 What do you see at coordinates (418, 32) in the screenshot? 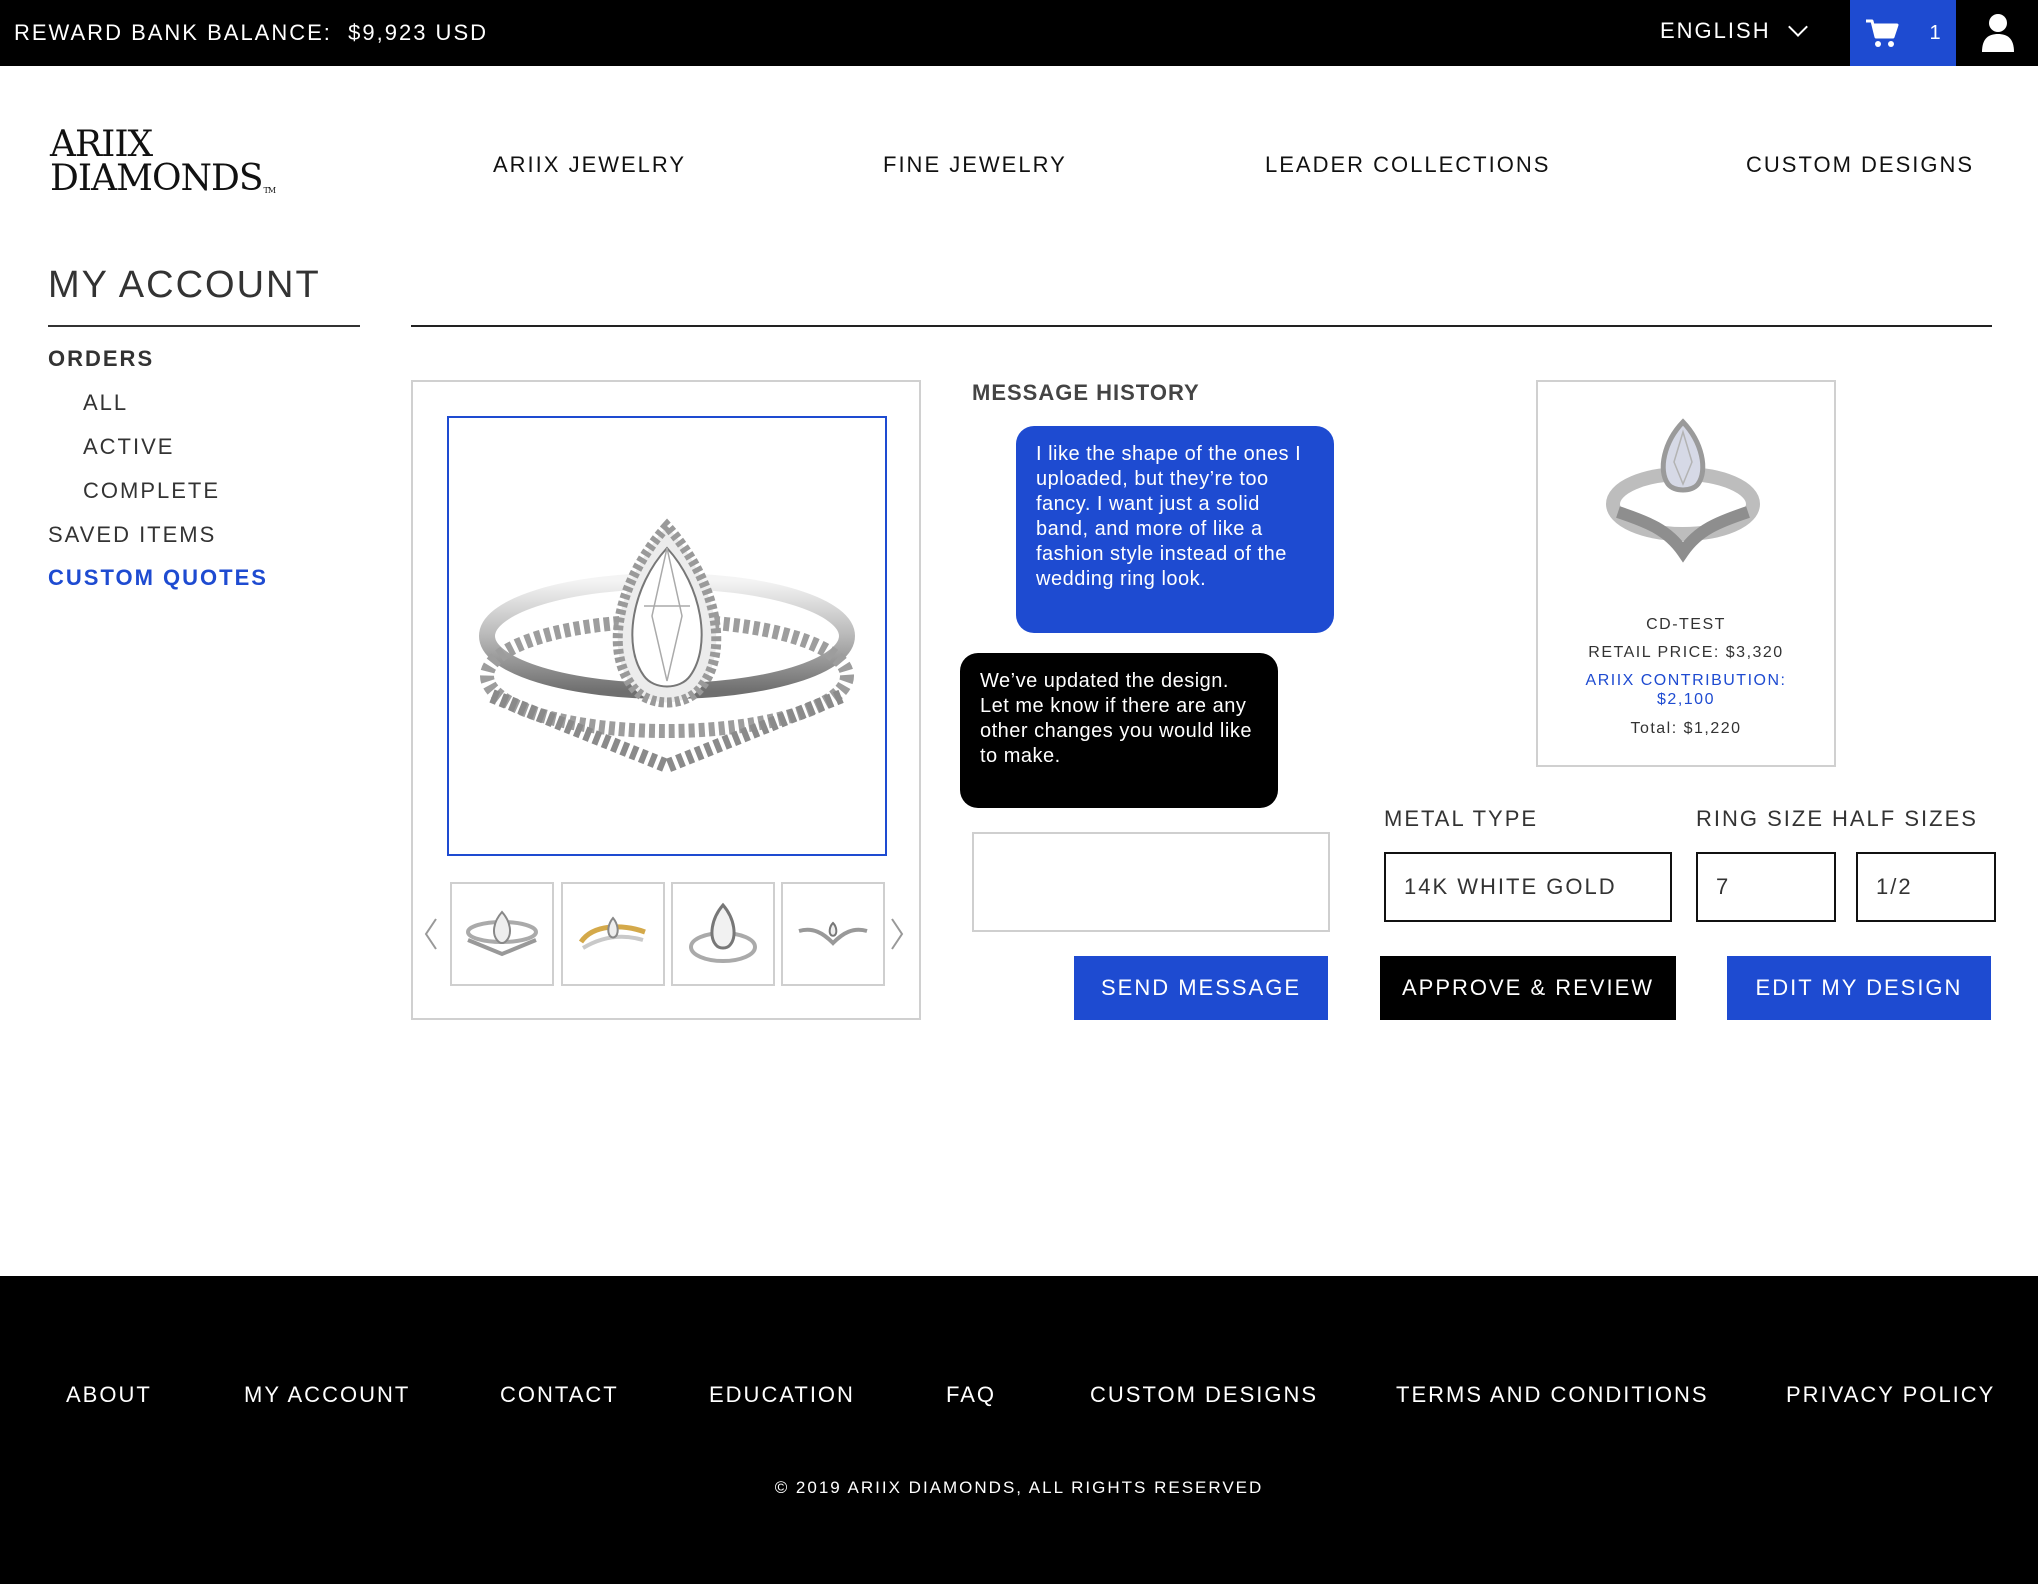
I see `reward-value: $9,923 USD` at bounding box center [418, 32].